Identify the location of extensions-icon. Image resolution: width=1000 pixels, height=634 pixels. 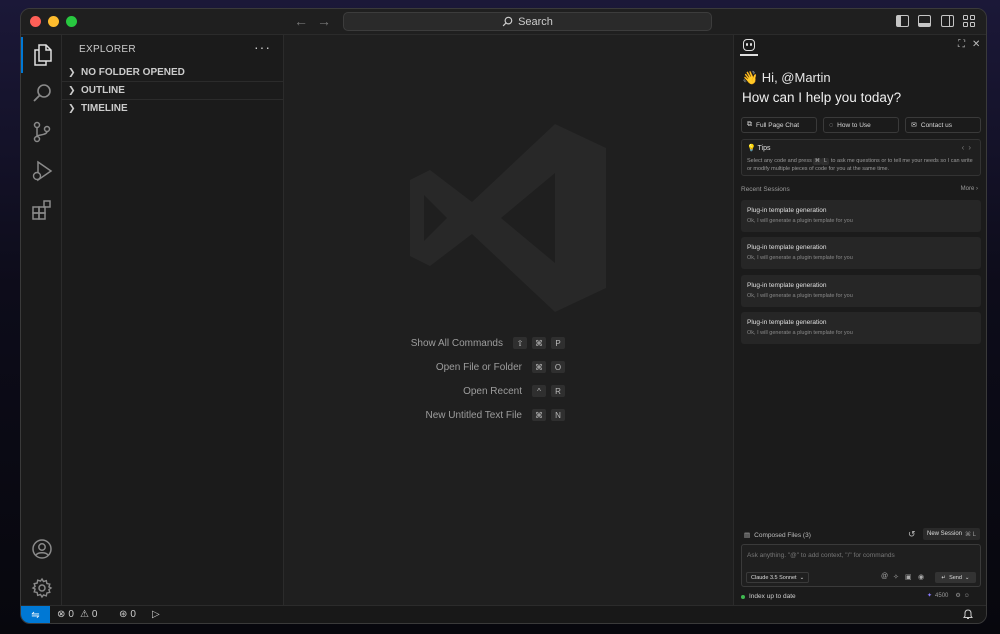
(41, 210).